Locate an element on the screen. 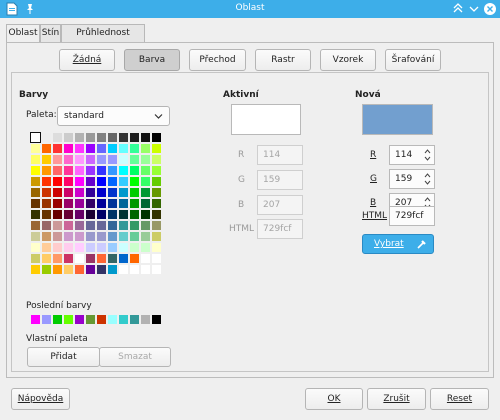  gradient-button: Přechod is located at coordinates (217, 60).